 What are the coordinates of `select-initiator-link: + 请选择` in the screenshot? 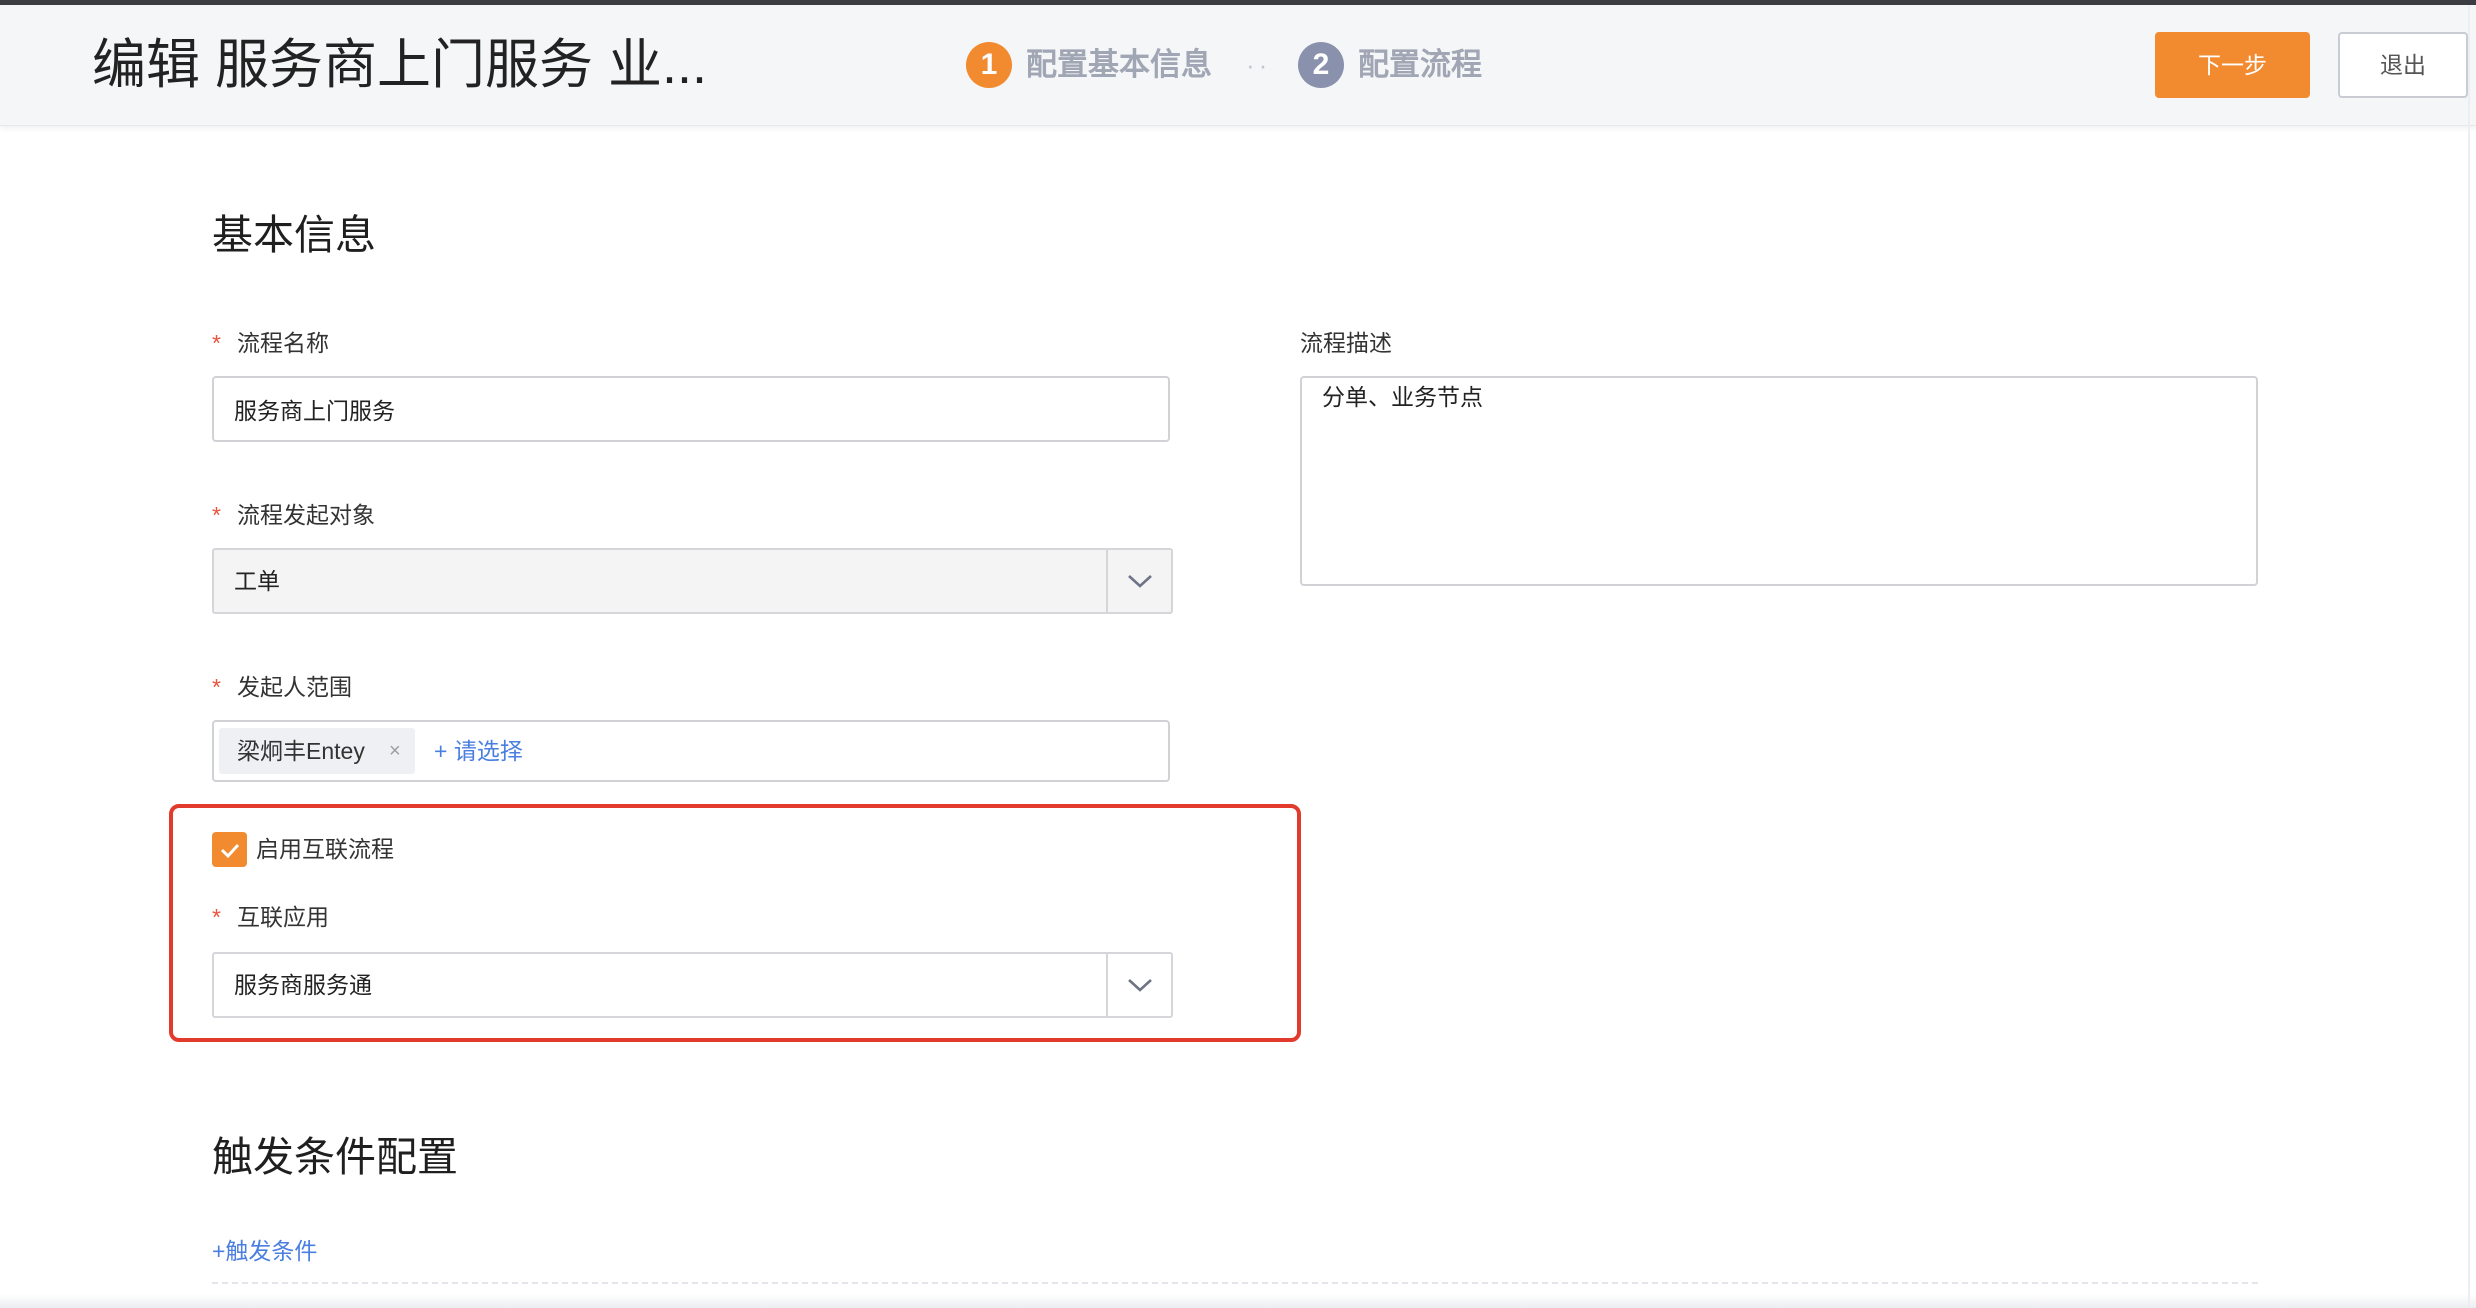 It's located at (478, 751).